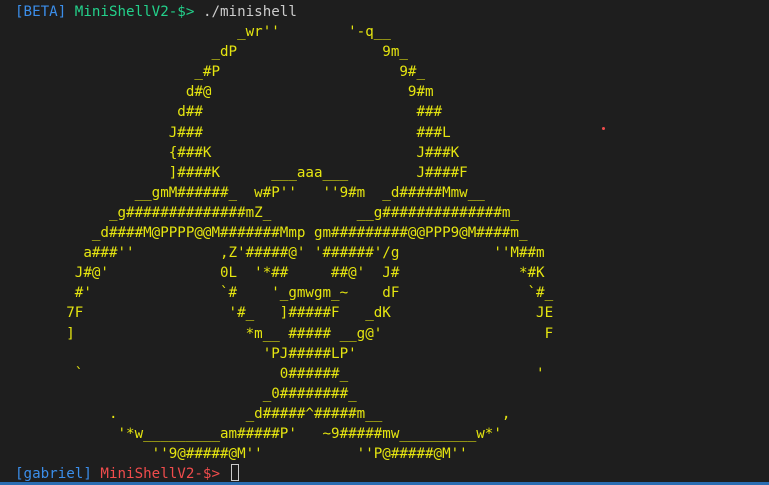 The image size is (769, 485). Describe the element at coordinates (160, 474) in the screenshot. I see `prompt-shell-name-active: MiniShellV2-$>` at that location.